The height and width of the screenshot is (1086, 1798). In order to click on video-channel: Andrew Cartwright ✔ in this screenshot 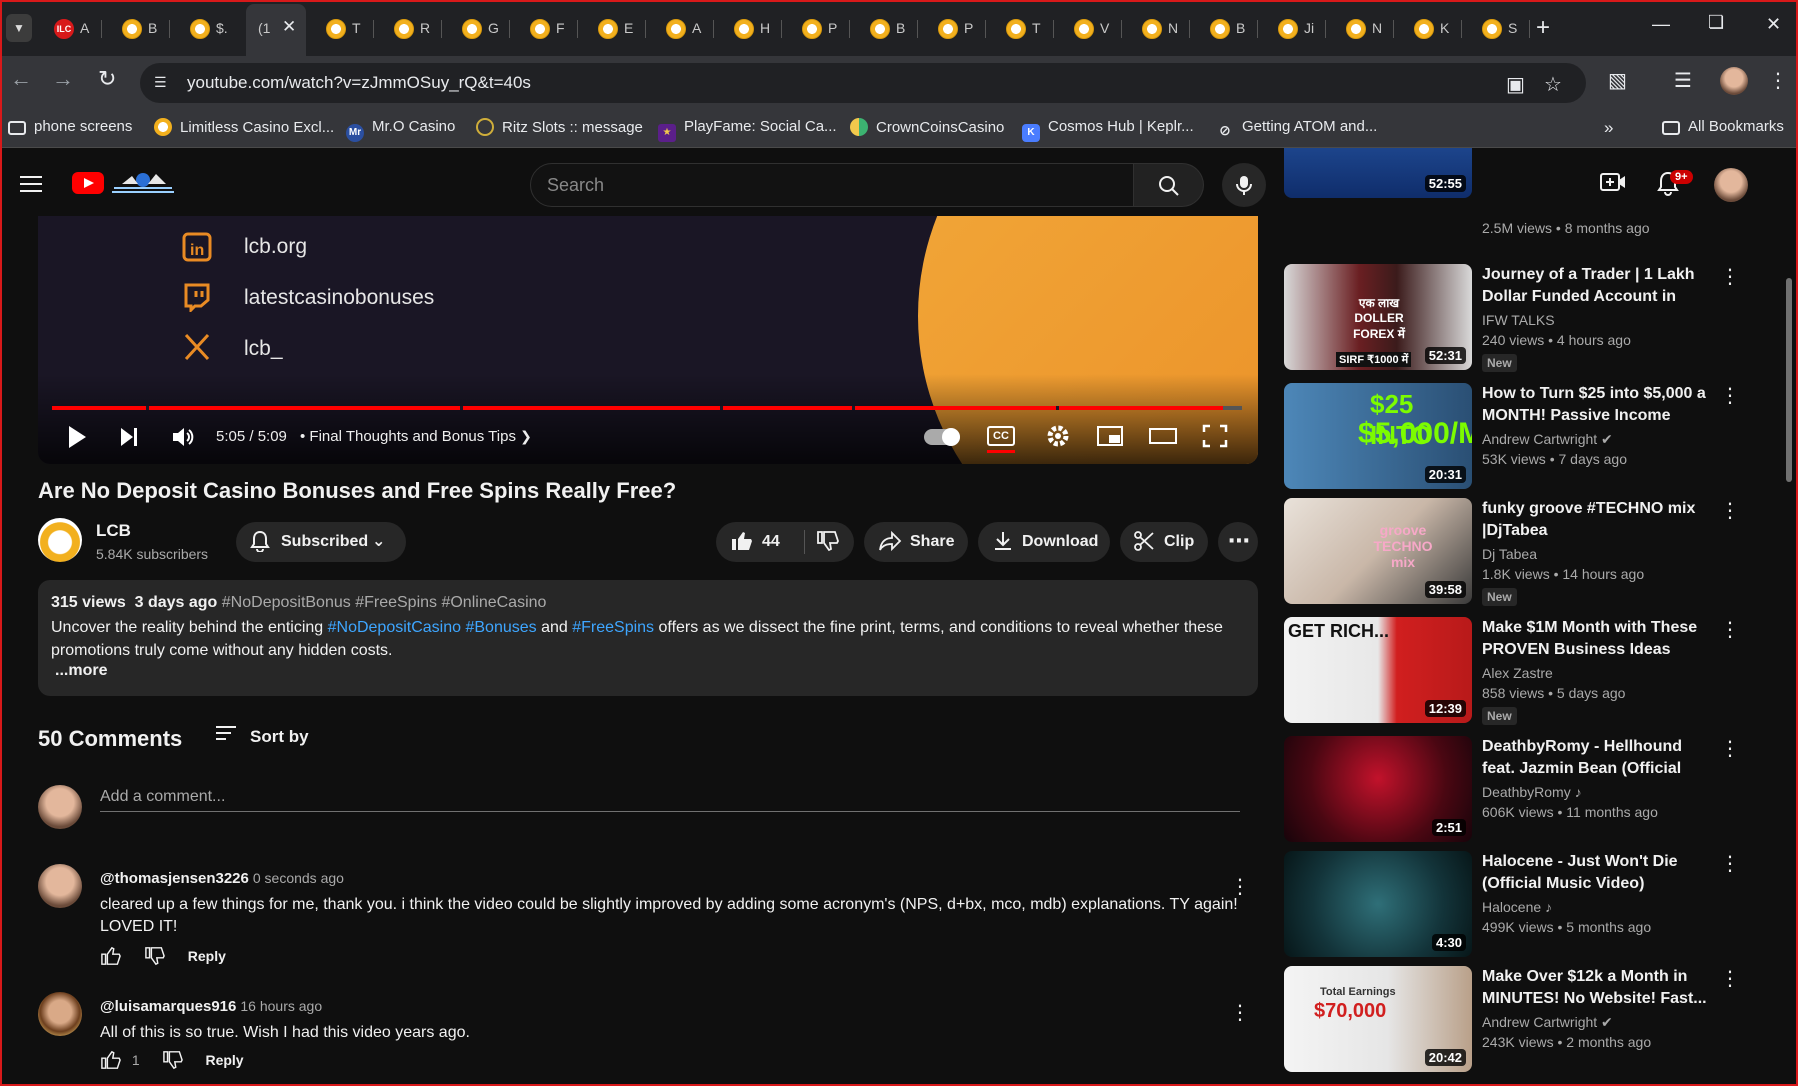, I will do `click(1547, 1022)`.